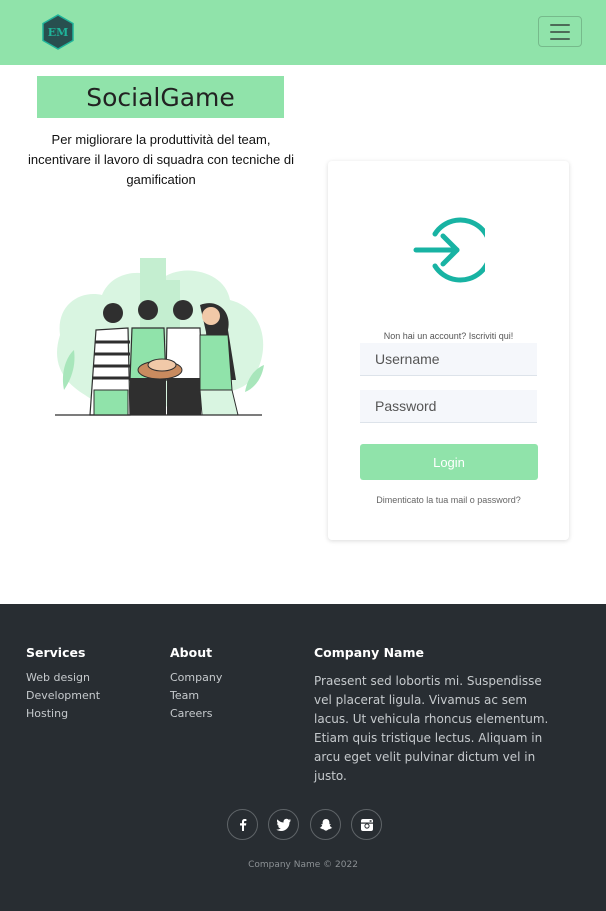  What do you see at coordinates (242, 824) in the screenshot?
I see `facebook-icon` at bounding box center [242, 824].